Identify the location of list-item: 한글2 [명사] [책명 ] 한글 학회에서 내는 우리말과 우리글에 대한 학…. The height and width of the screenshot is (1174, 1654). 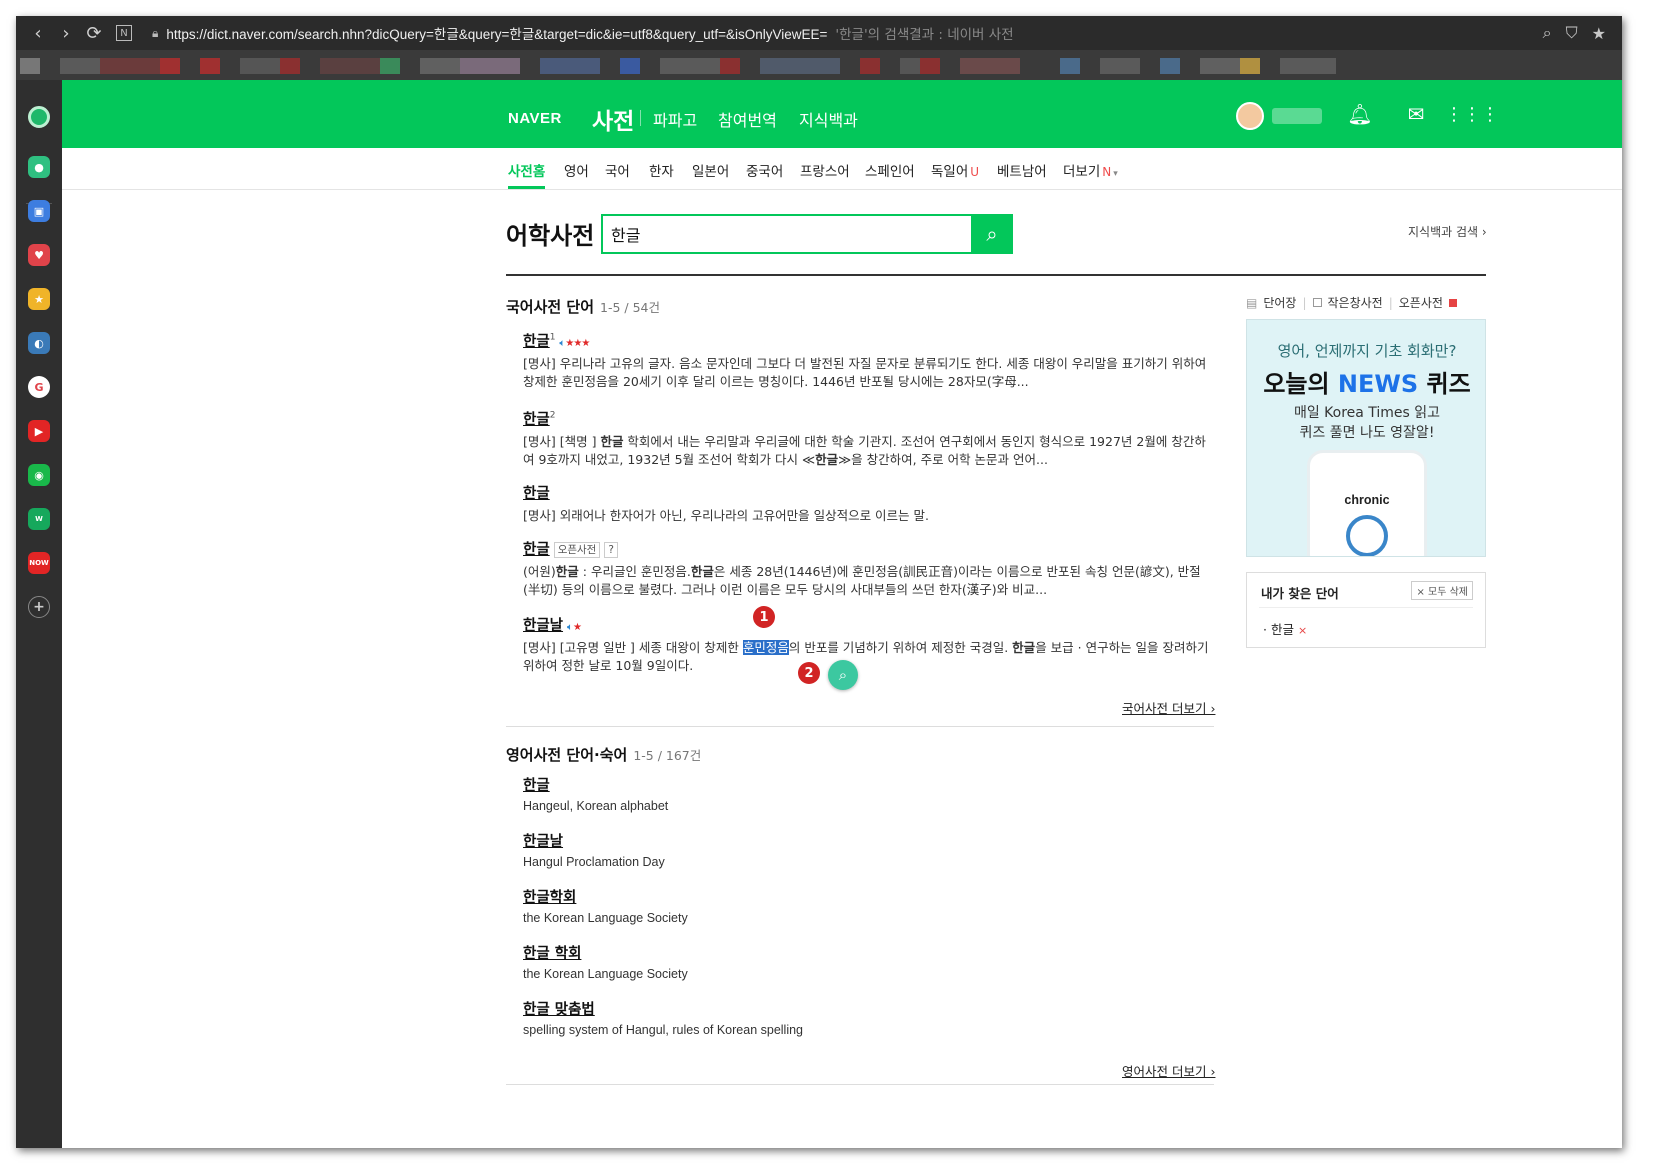
(868, 438).